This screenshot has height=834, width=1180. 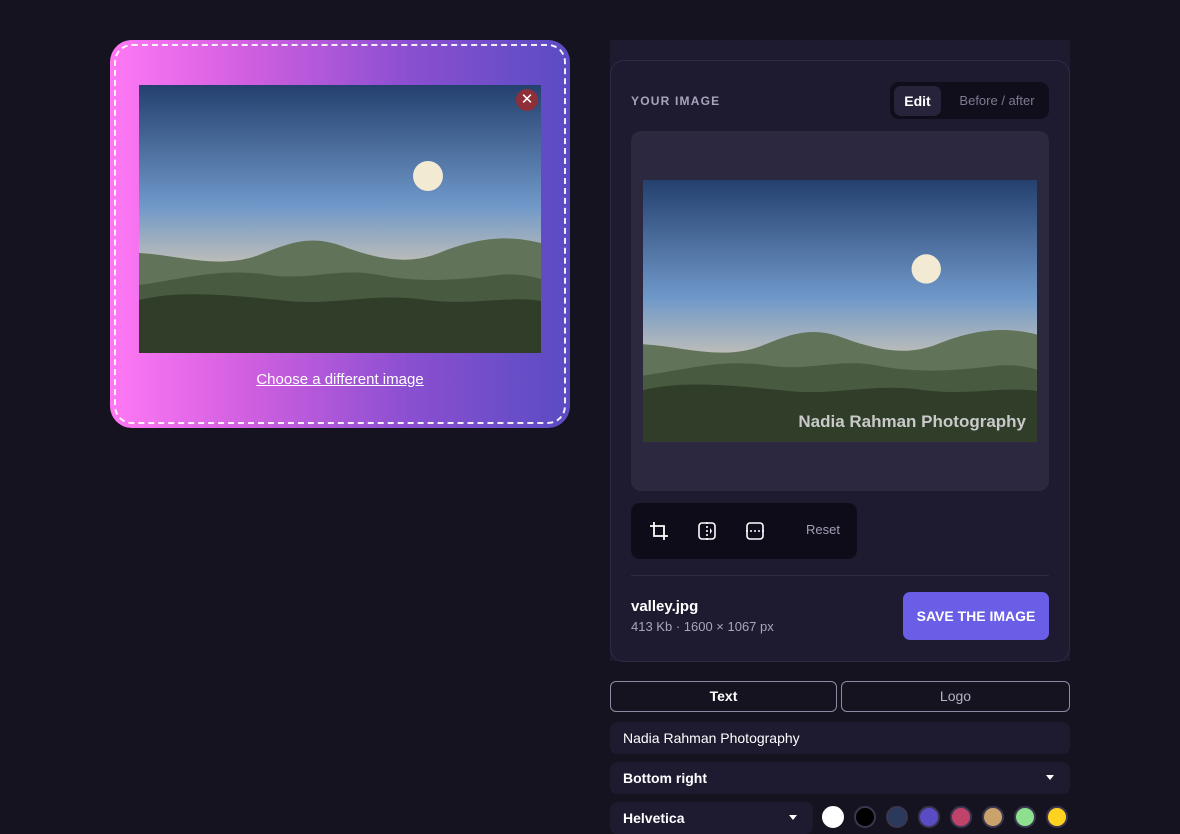 I want to click on watermark-text-input, so click(x=840, y=738).